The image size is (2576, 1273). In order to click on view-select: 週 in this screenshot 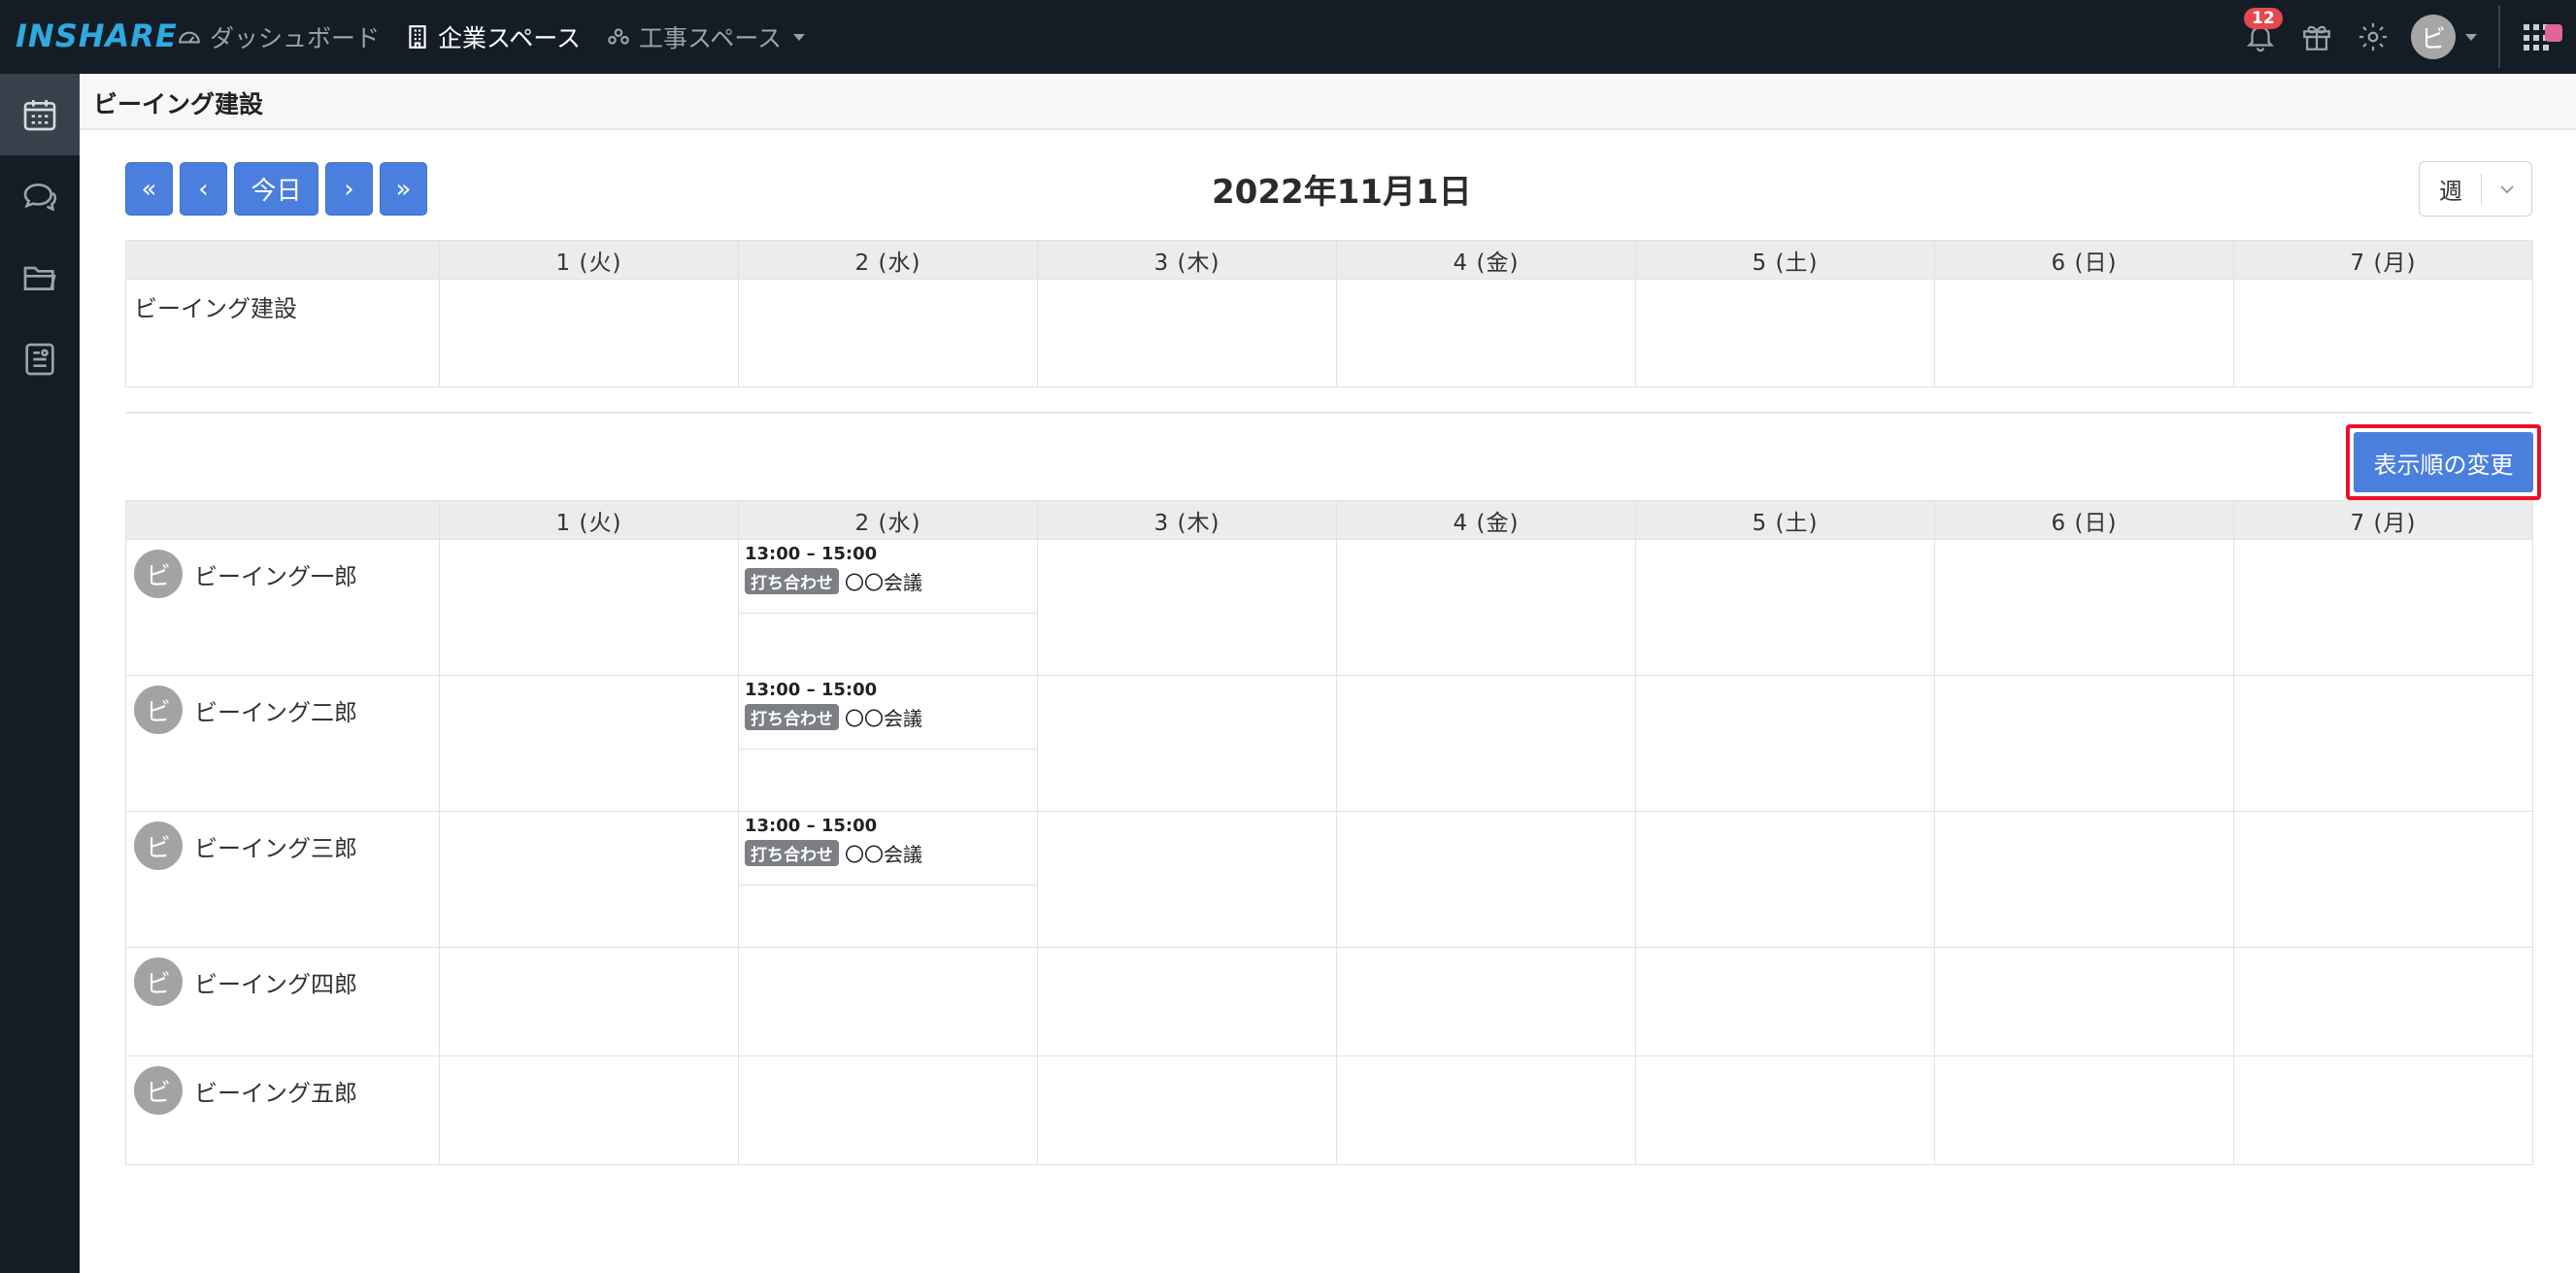, I will do `click(2475, 189)`.